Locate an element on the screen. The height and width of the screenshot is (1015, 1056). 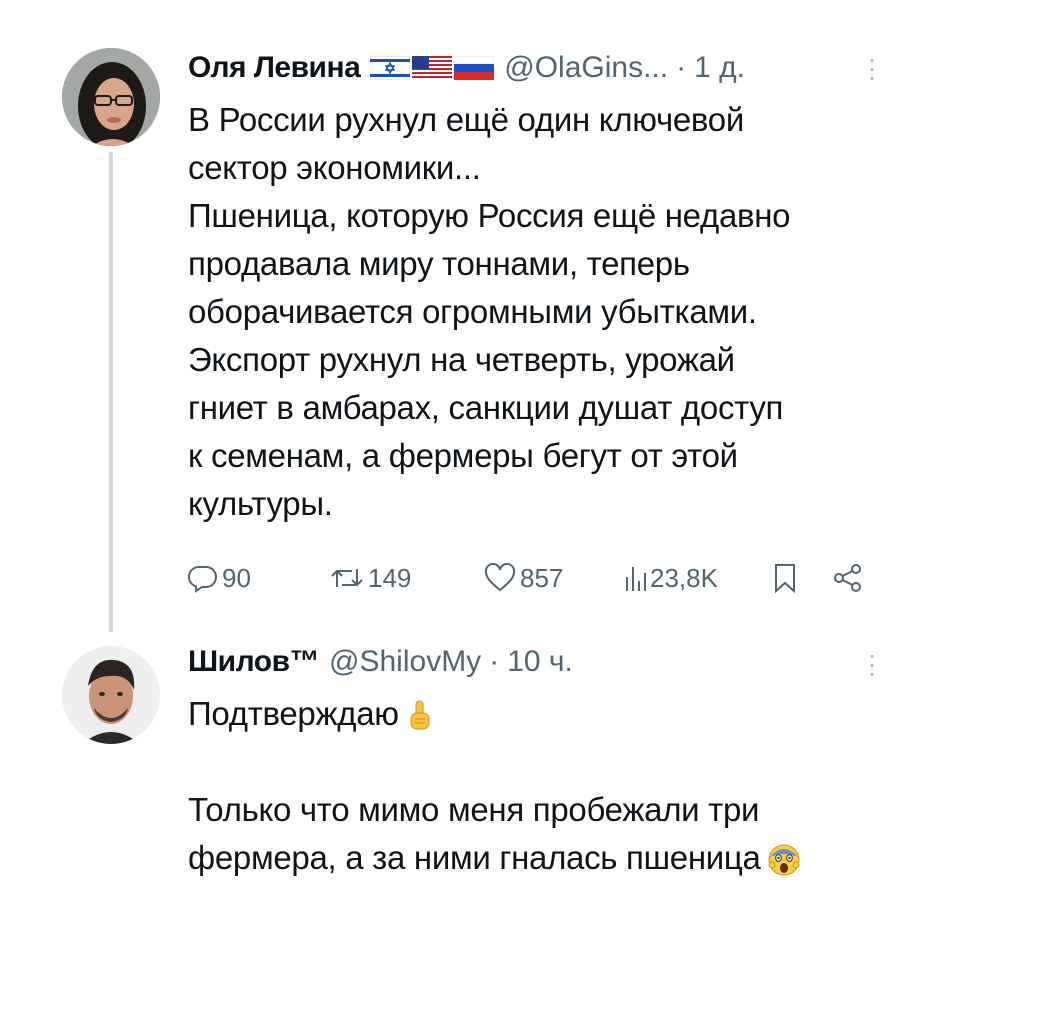
reply-author-avatar is located at coordinates (111, 695).